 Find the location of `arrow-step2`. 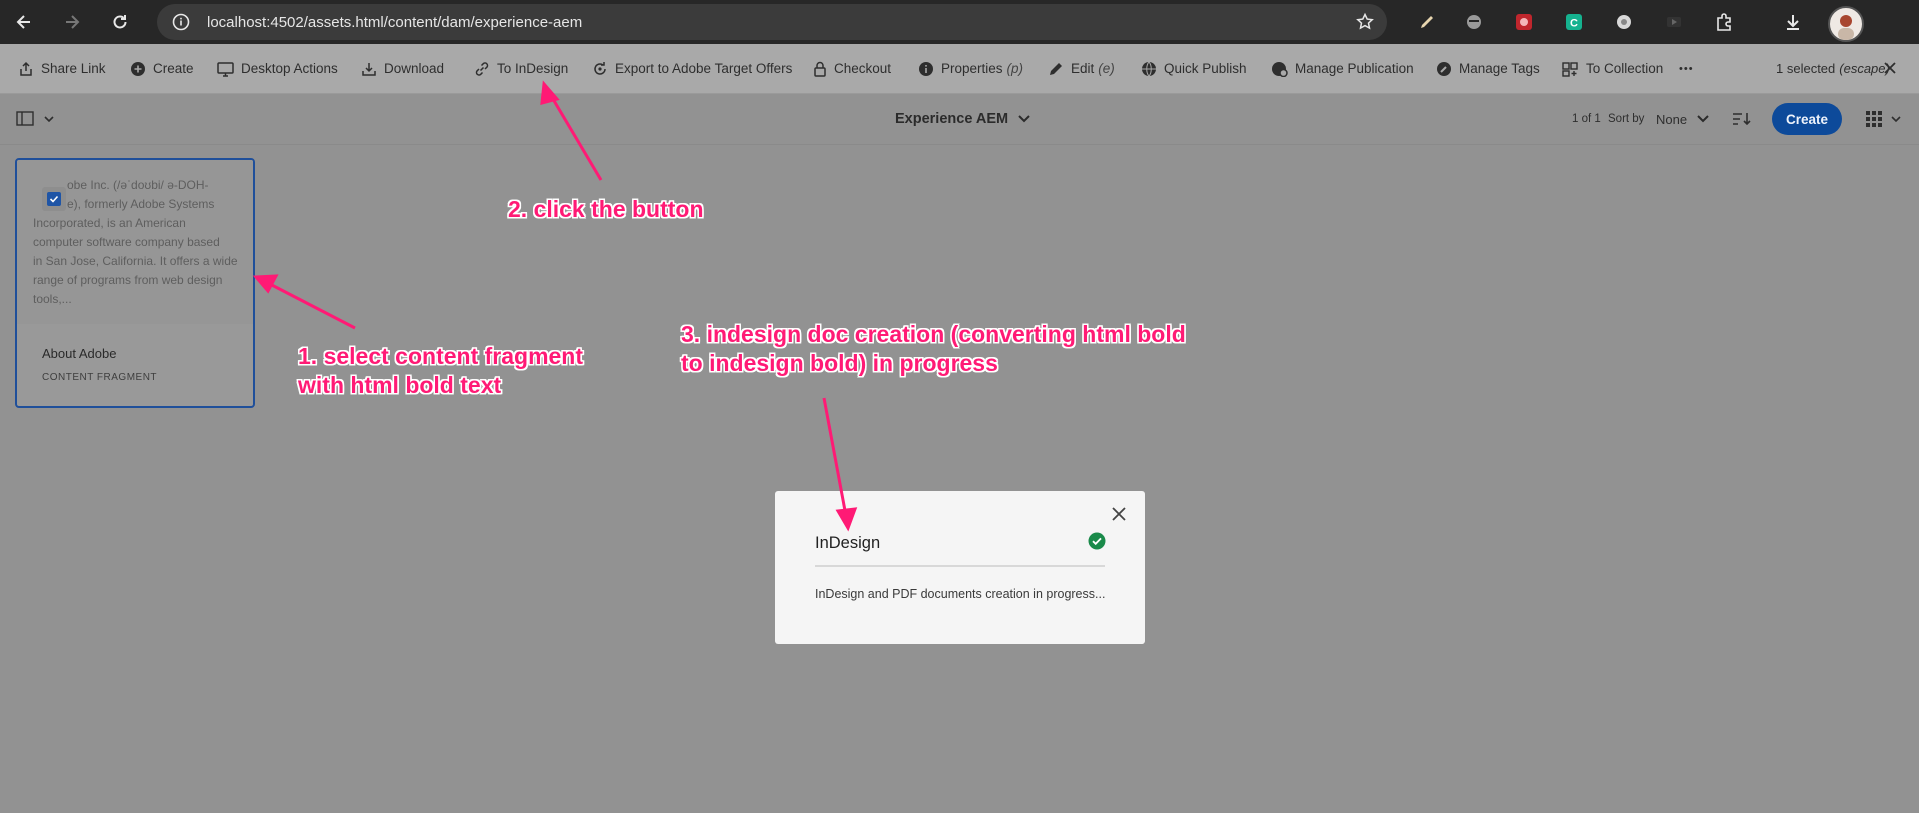

arrow-step2 is located at coordinates (575, 137).